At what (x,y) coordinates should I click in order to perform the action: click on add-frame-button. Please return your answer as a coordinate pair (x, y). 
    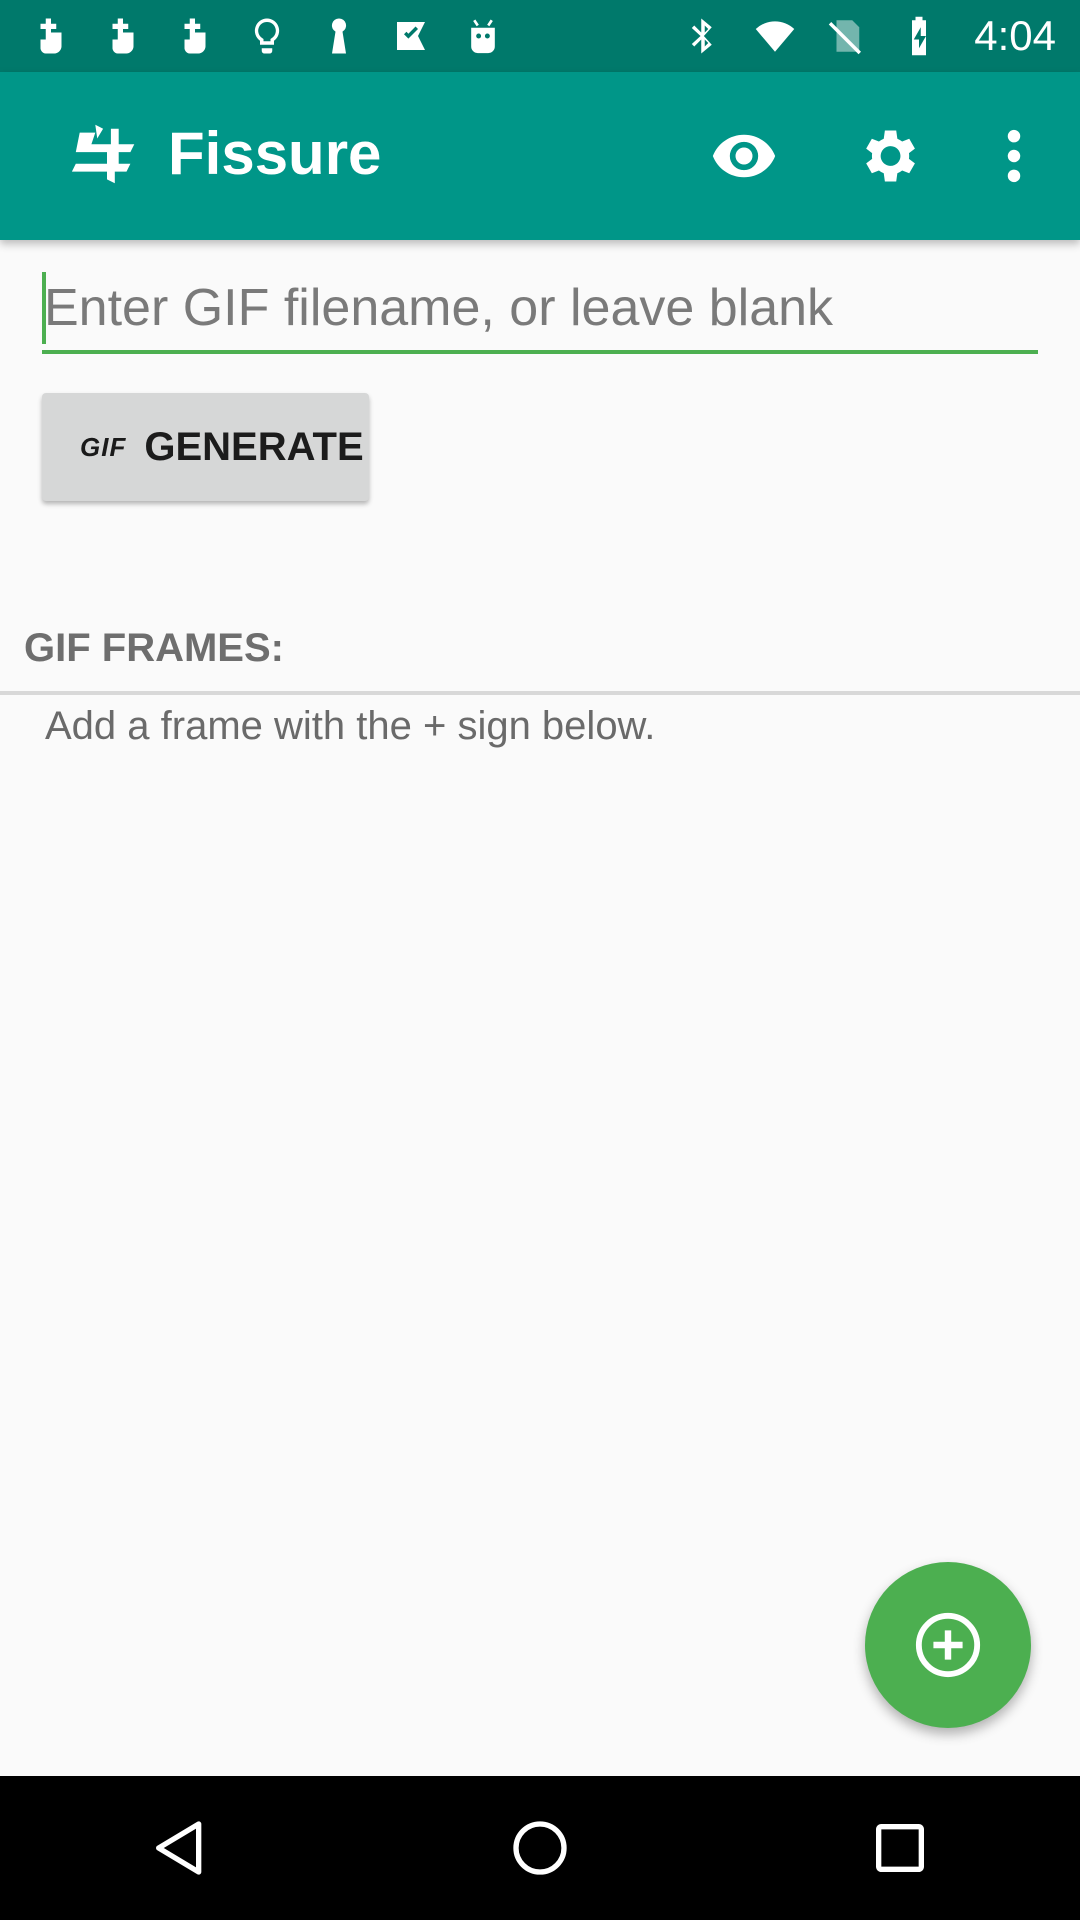
    Looking at the image, I should click on (948, 1645).